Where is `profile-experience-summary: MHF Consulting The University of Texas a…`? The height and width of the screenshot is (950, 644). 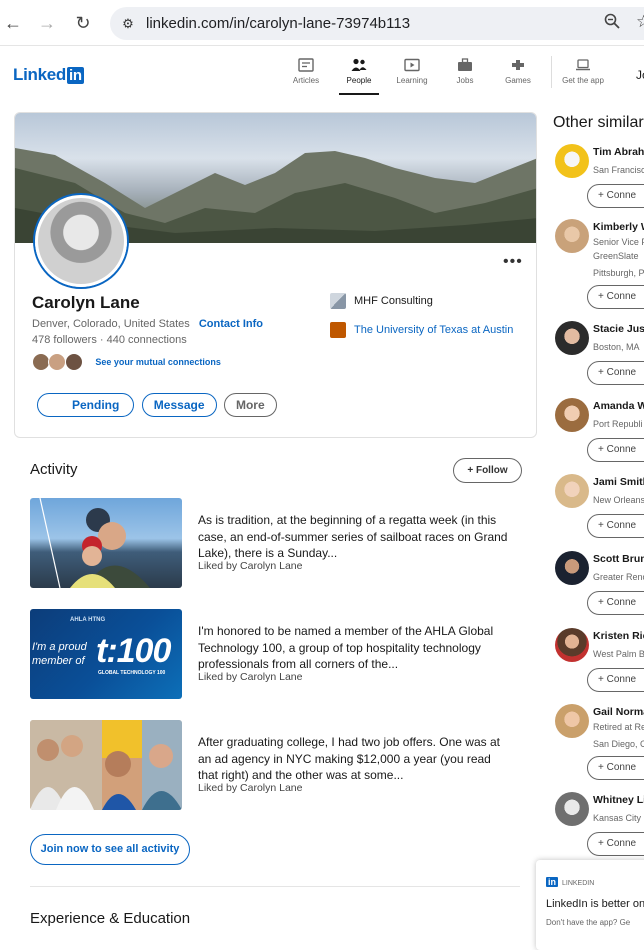 profile-experience-summary: MHF Consulting The University of Texas a… is located at coordinates (421, 322).